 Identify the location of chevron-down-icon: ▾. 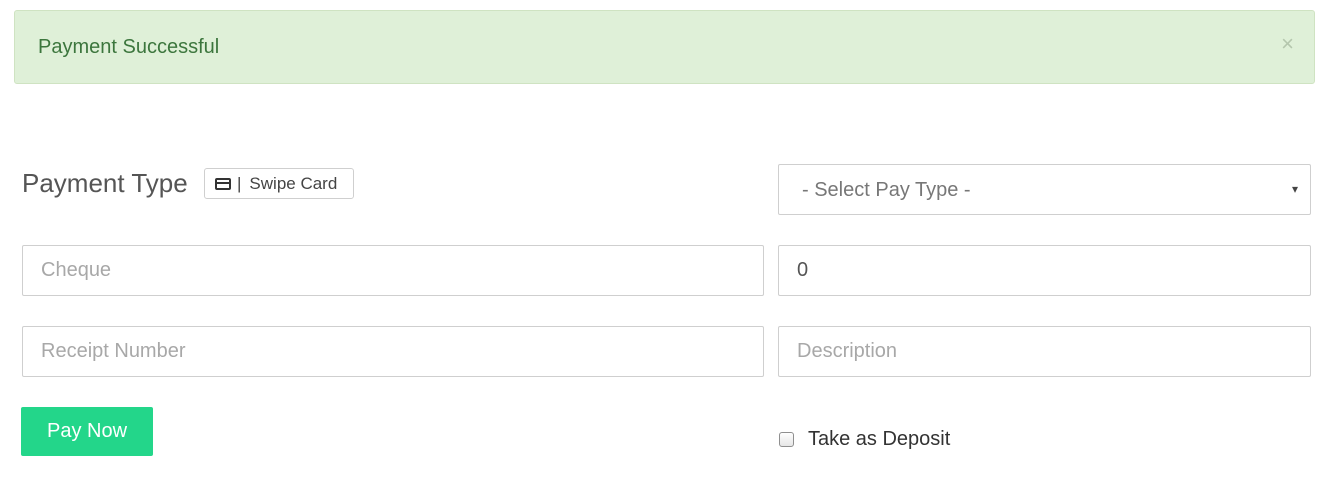
(1294, 189).